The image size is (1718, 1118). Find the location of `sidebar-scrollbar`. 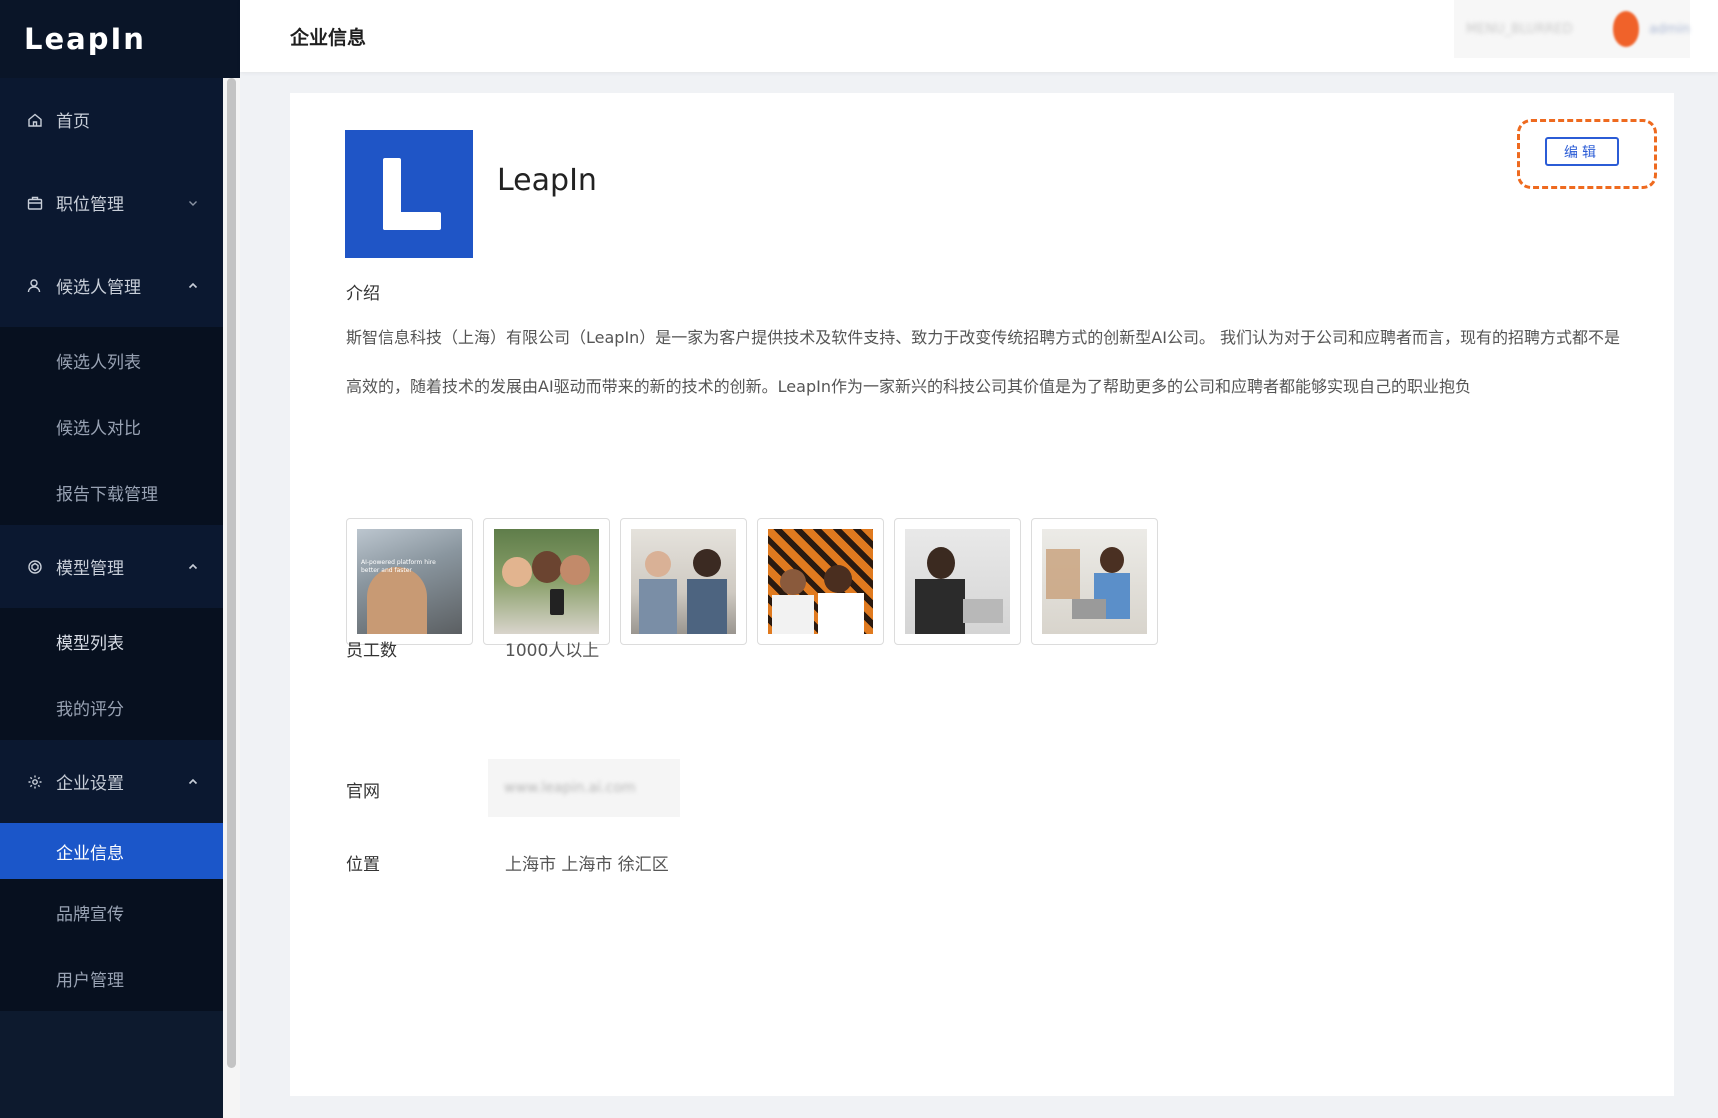

sidebar-scrollbar is located at coordinates (231, 598).